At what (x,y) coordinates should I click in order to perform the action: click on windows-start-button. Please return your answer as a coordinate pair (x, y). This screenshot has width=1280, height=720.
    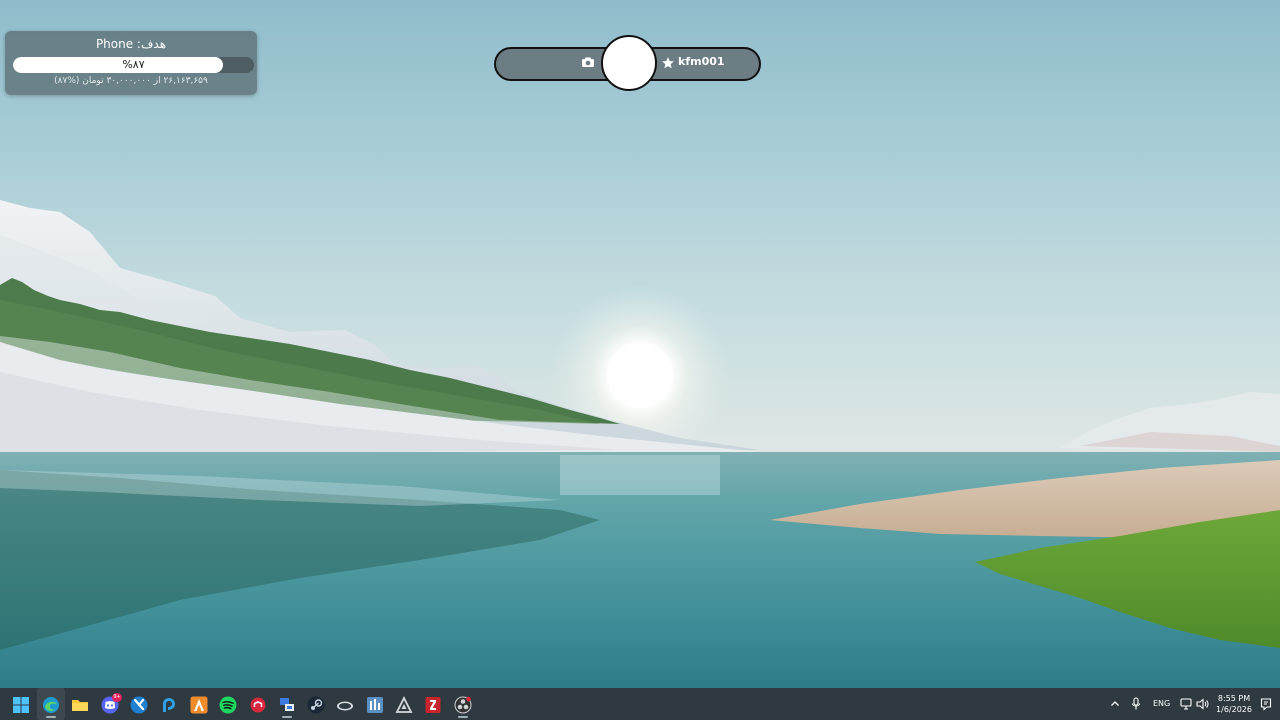
    Looking at the image, I should click on (21, 704).